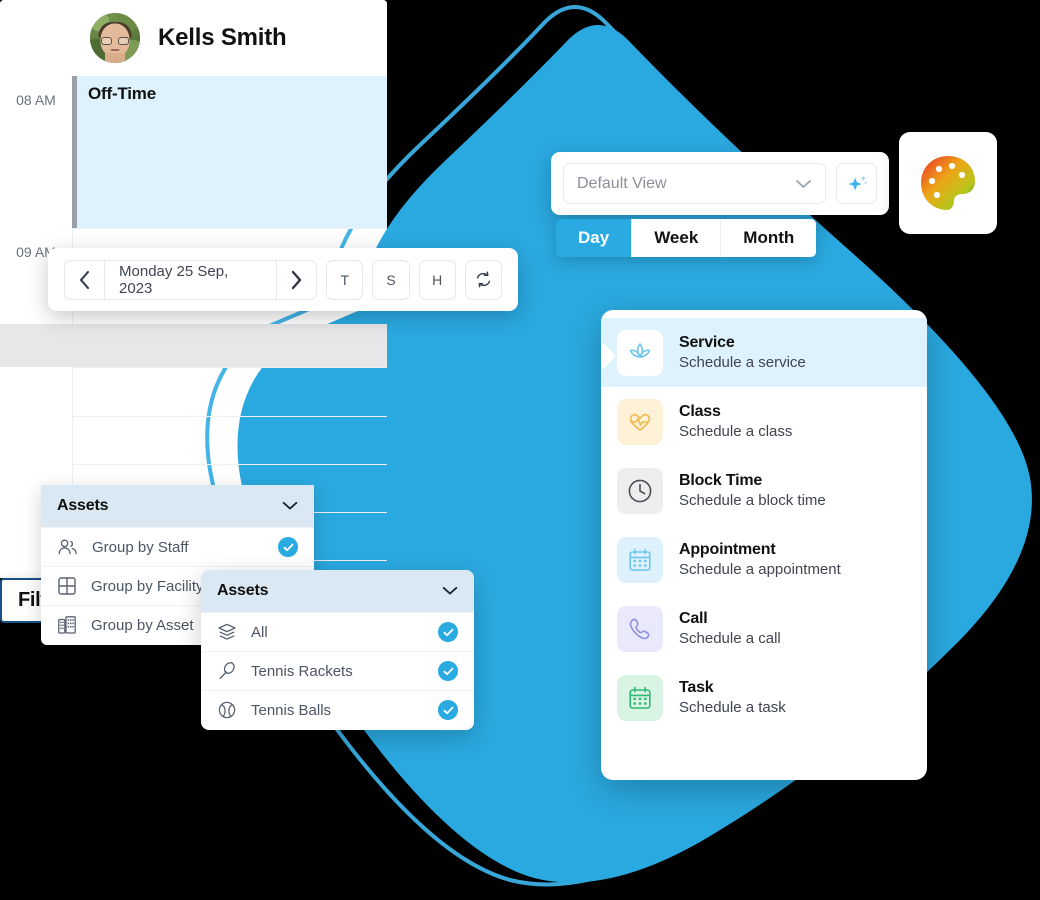 This screenshot has width=1040, height=900. What do you see at coordinates (752, 500) in the screenshot?
I see `menu-item-subtitle: Schedule a block time` at bounding box center [752, 500].